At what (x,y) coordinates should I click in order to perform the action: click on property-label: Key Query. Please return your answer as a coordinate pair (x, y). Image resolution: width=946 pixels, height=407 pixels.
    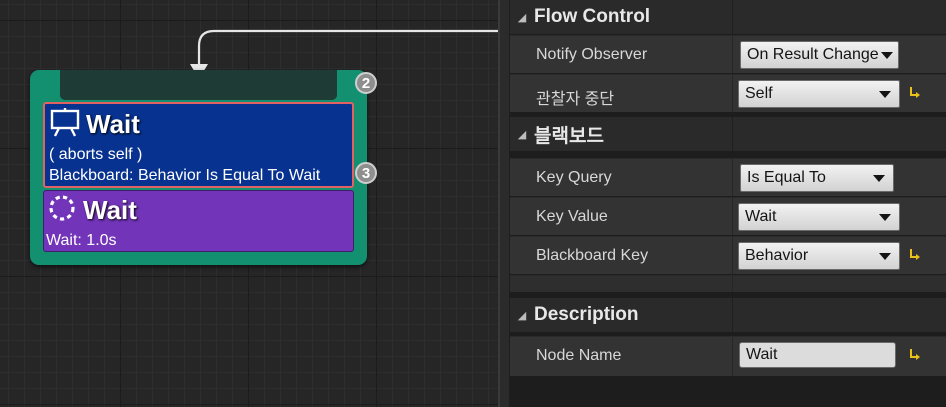
    Looking at the image, I should click on (574, 177).